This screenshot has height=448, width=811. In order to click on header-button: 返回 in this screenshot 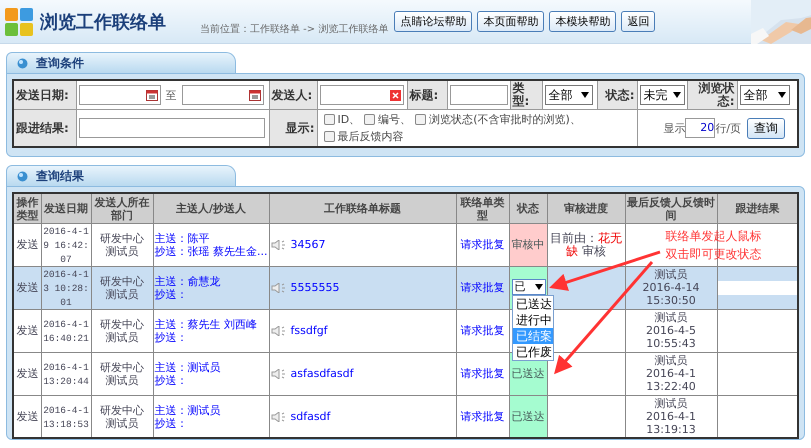, I will do `click(638, 21)`.